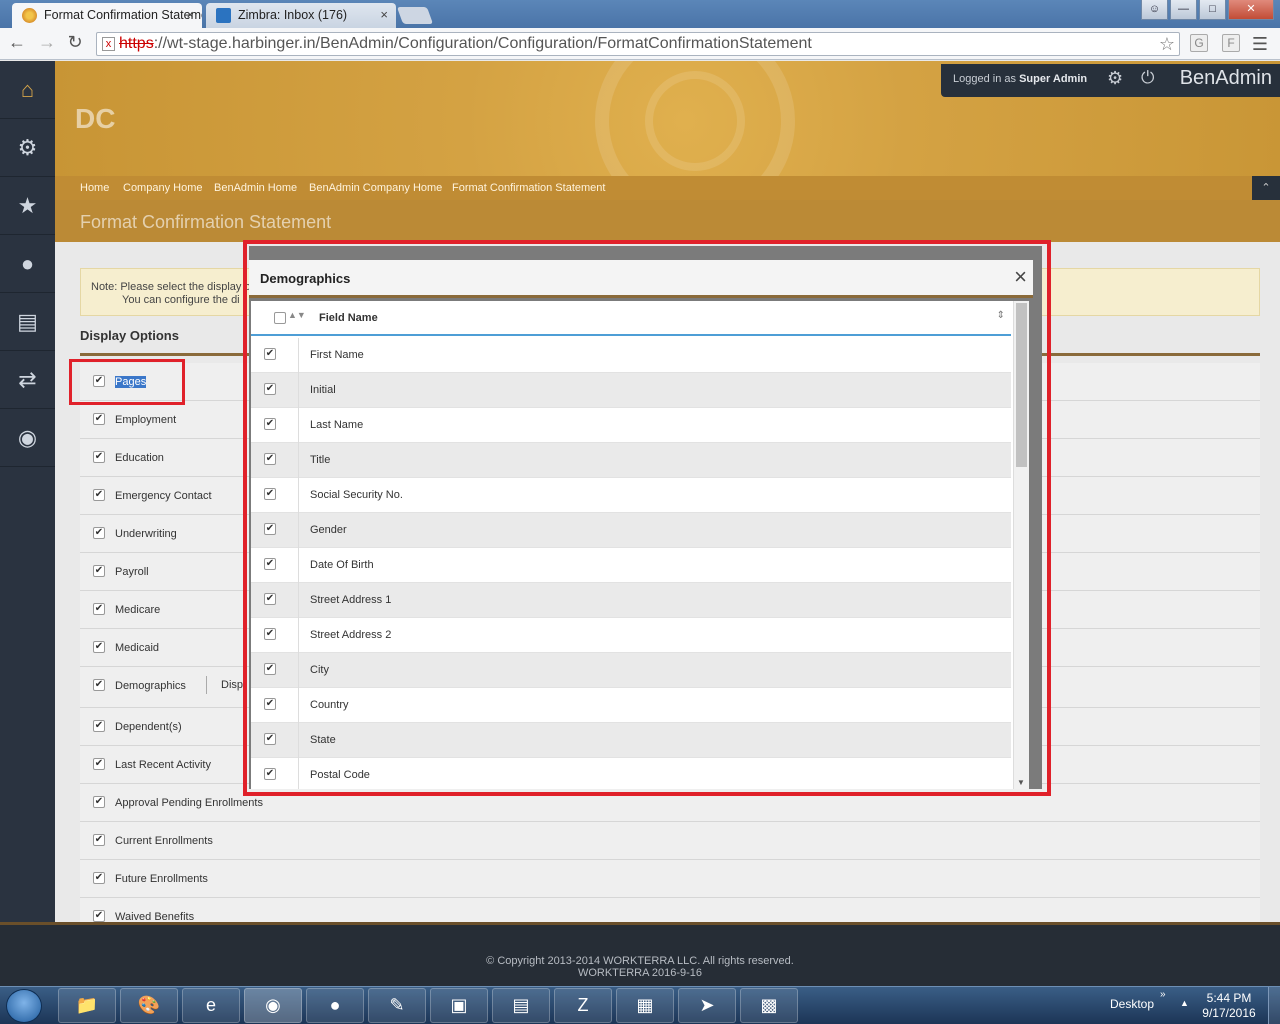 The image size is (1280, 1024). I want to click on image-viewer-icon: ▩, so click(769, 1005).